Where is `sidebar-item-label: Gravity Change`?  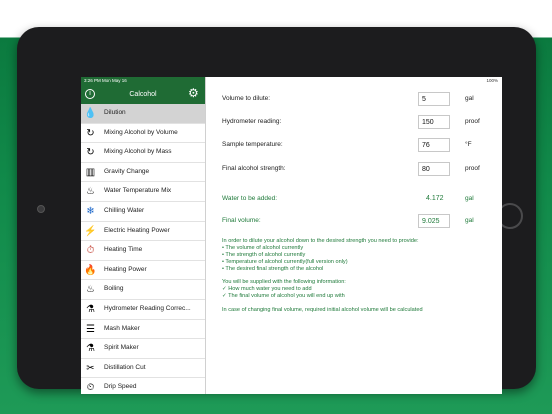
sidebar-item-label: Gravity Change is located at coordinates (127, 171).